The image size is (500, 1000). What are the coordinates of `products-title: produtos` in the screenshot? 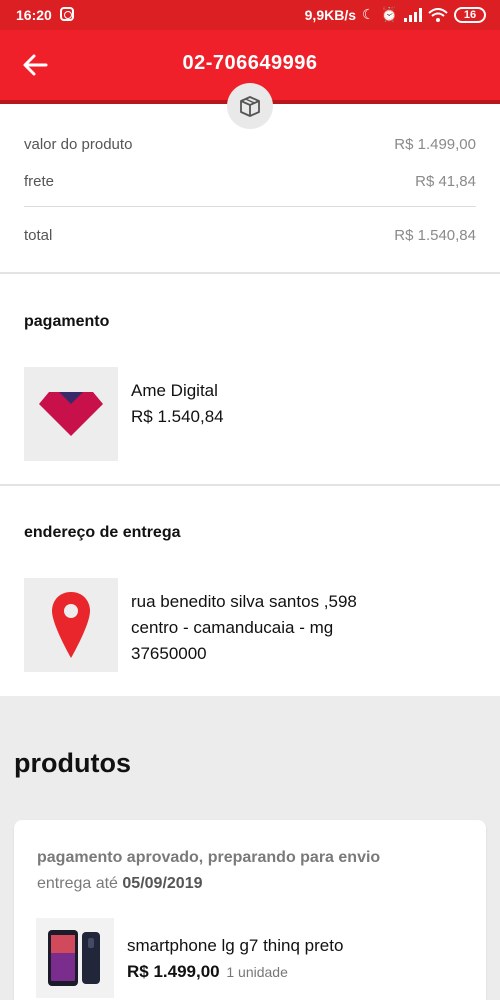 It's located at (72, 763).